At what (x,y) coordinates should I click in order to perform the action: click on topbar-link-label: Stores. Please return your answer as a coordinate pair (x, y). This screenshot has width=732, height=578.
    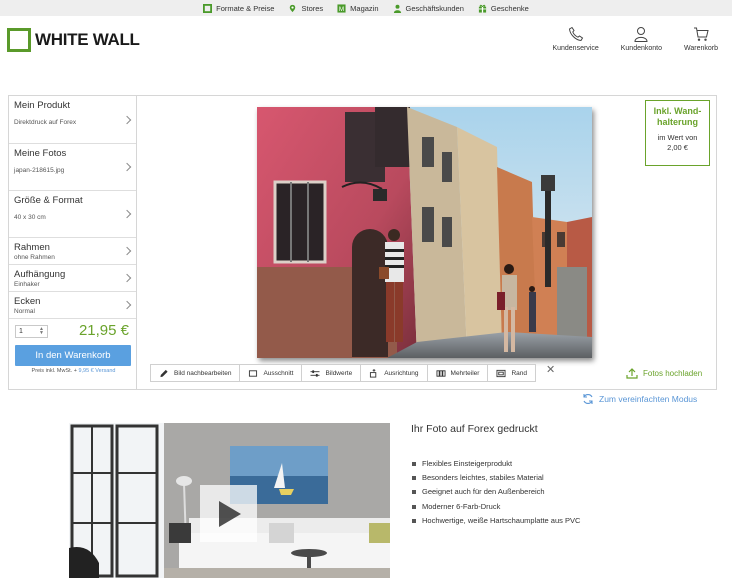
    Looking at the image, I should click on (312, 8).